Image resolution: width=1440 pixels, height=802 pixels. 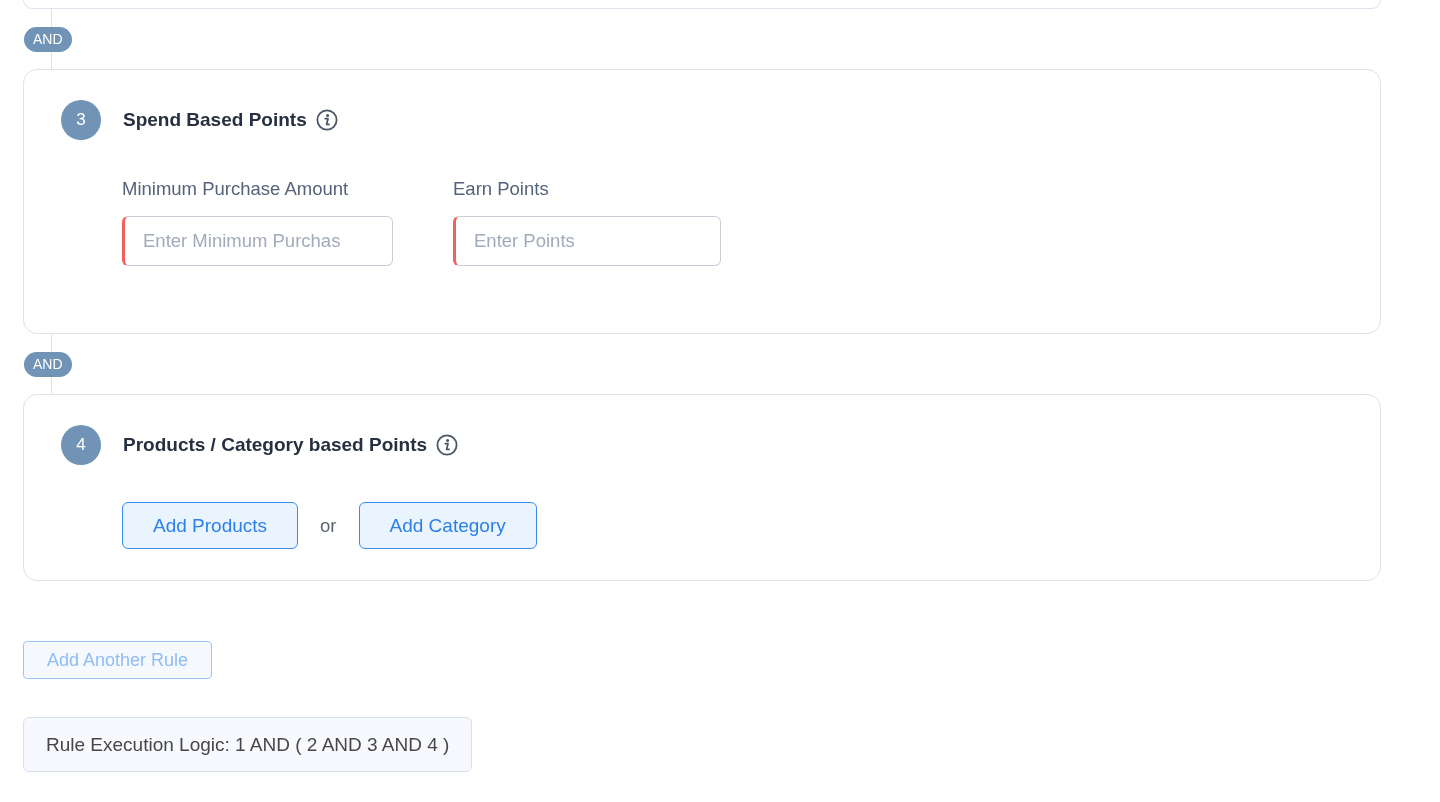 What do you see at coordinates (81, 445) in the screenshot?
I see `rule-number-badge: 4` at bounding box center [81, 445].